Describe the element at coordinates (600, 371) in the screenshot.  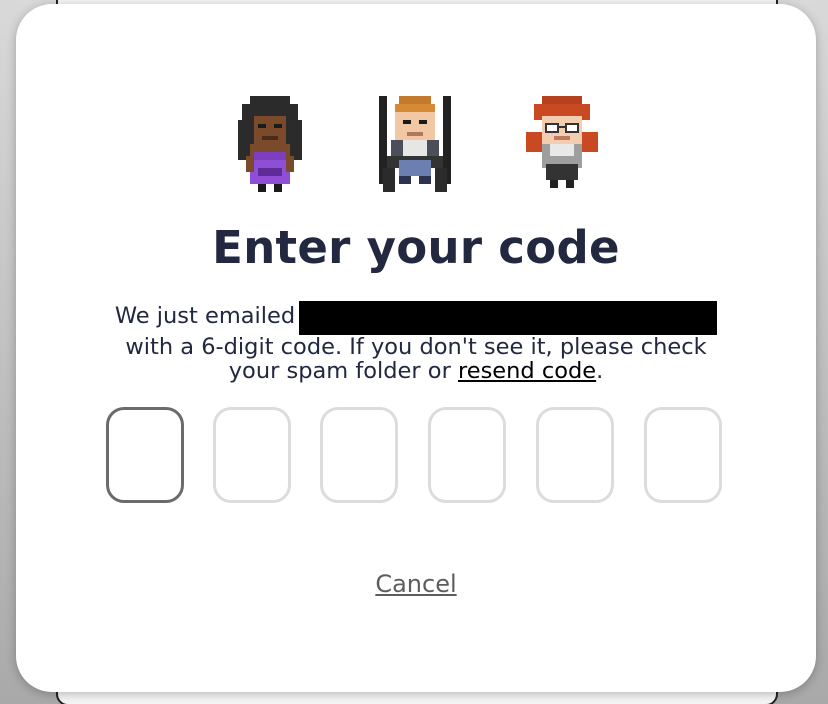
I see `period: .` at that location.